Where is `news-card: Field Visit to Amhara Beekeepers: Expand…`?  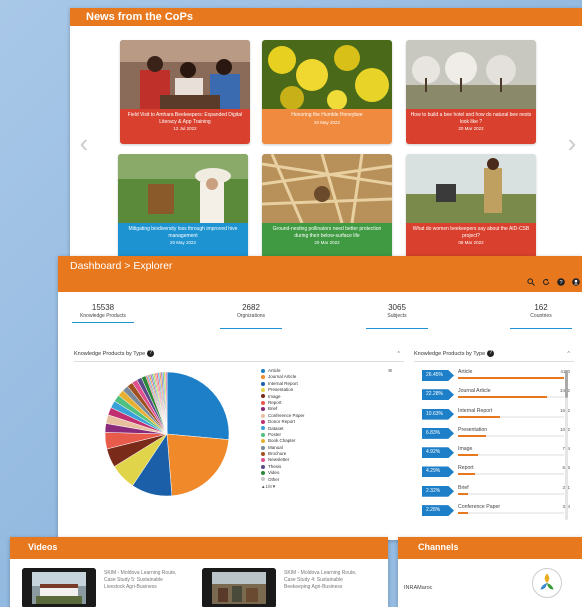
news-card: Field Visit to Amhara Beekeepers: Expand… is located at coordinates (185, 92).